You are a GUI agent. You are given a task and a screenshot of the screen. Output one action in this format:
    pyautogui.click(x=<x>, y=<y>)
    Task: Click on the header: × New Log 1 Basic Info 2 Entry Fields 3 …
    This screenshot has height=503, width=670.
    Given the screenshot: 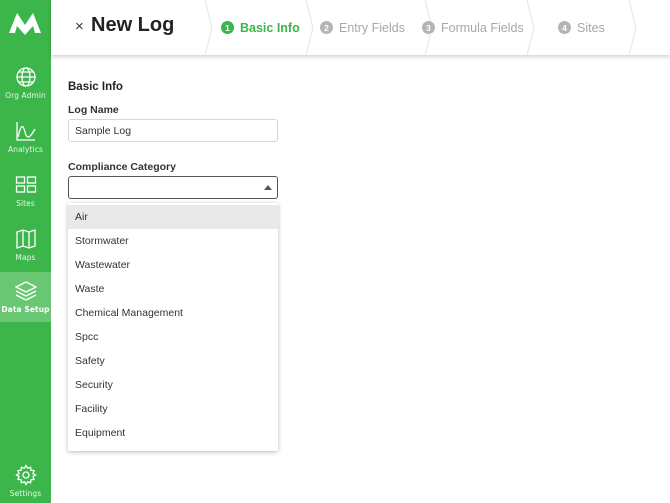 What is the action you would take?
    pyautogui.click(x=360, y=27)
    